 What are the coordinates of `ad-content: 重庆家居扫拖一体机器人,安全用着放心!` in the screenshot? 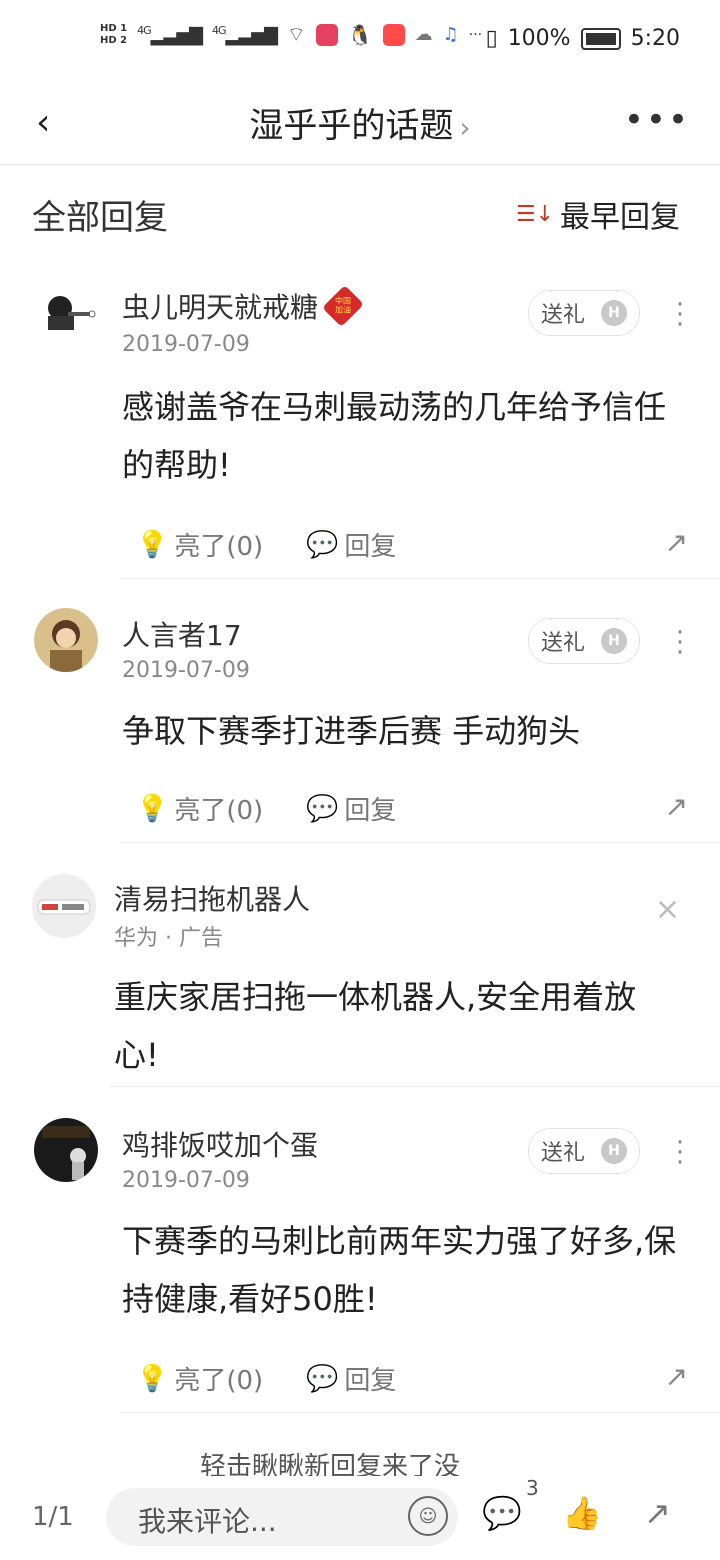 It's located at (375, 1026).